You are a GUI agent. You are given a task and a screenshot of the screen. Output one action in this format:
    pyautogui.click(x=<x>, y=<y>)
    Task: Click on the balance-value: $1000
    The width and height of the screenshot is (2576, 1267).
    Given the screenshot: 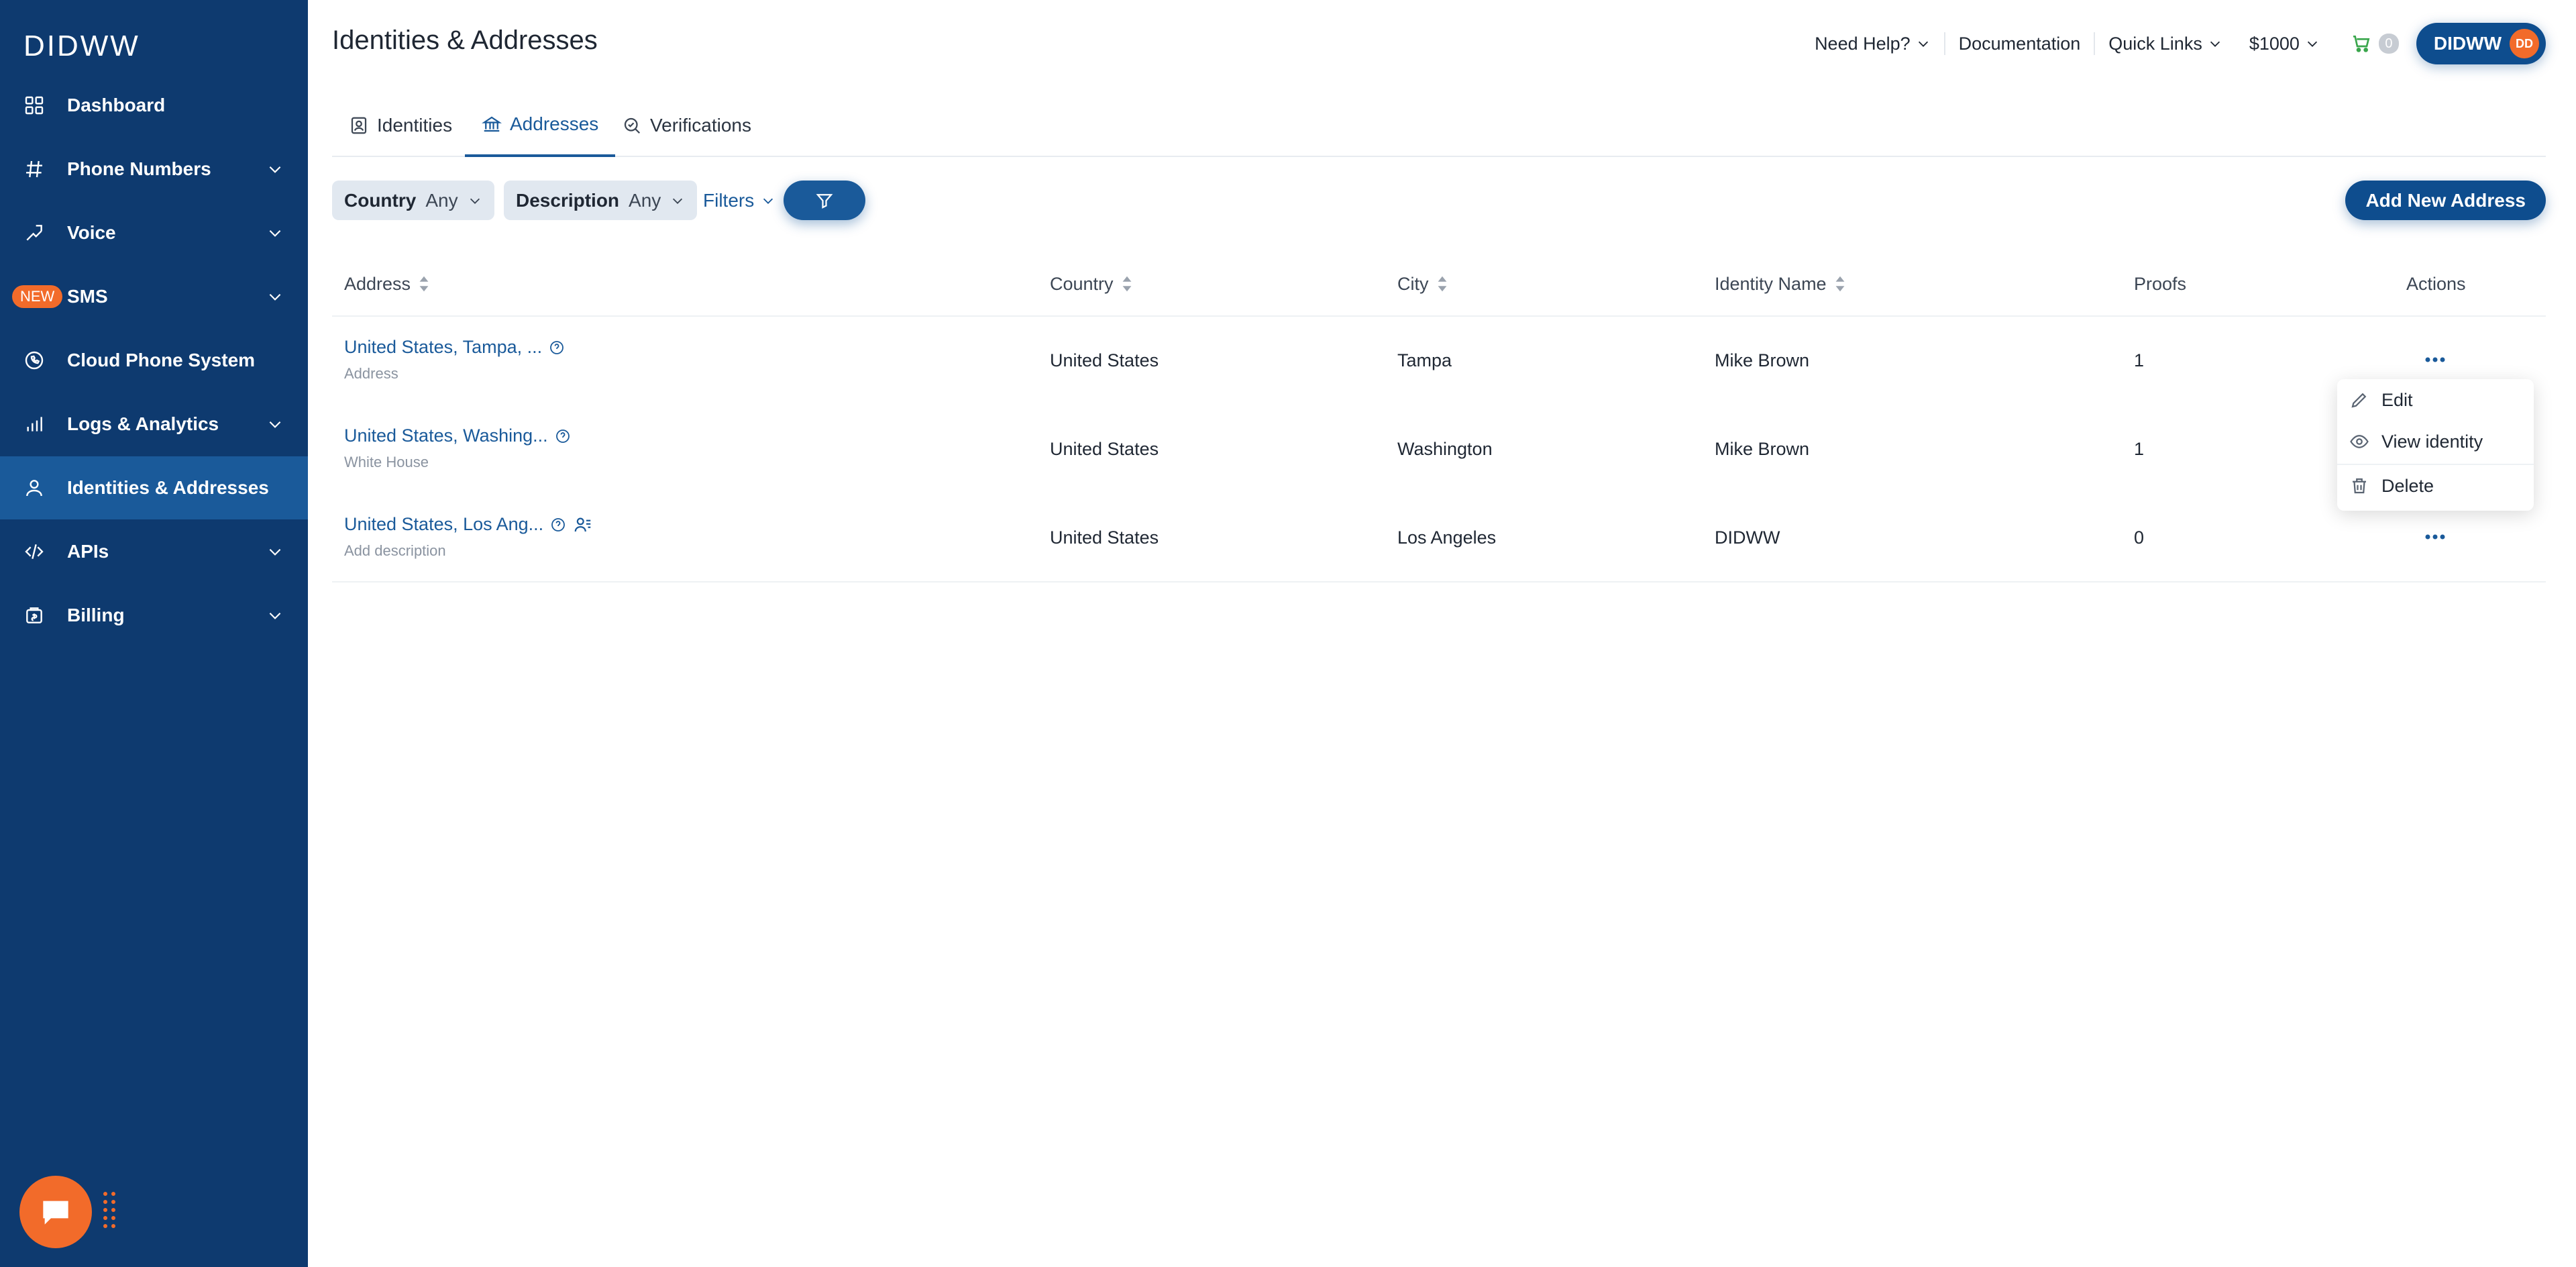 What is the action you would take?
    pyautogui.click(x=2274, y=43)
    